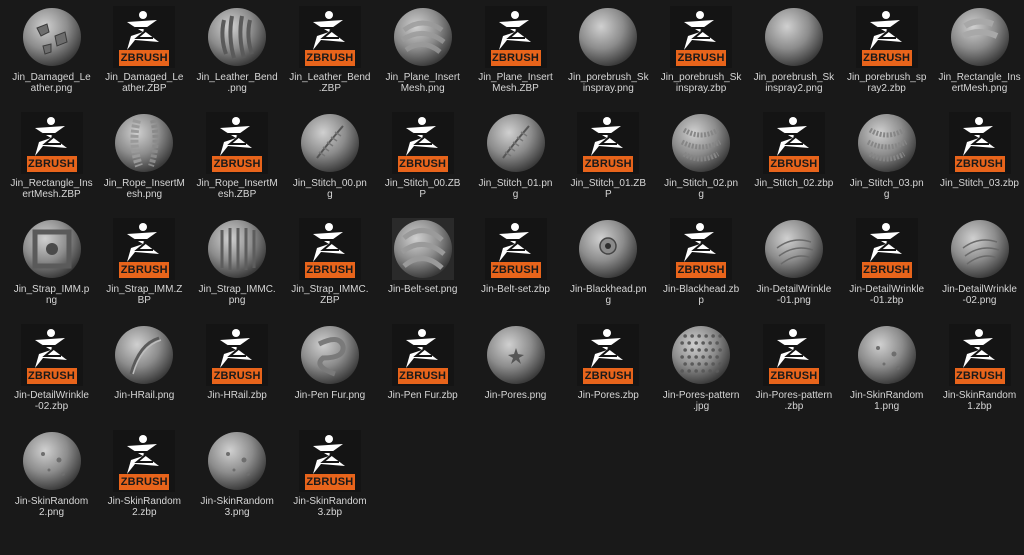 This screenshot has height=555, width=1024. I want to click on file-item: ZBRUSH Jin-Blackhead.zb p, so click(701, 268).